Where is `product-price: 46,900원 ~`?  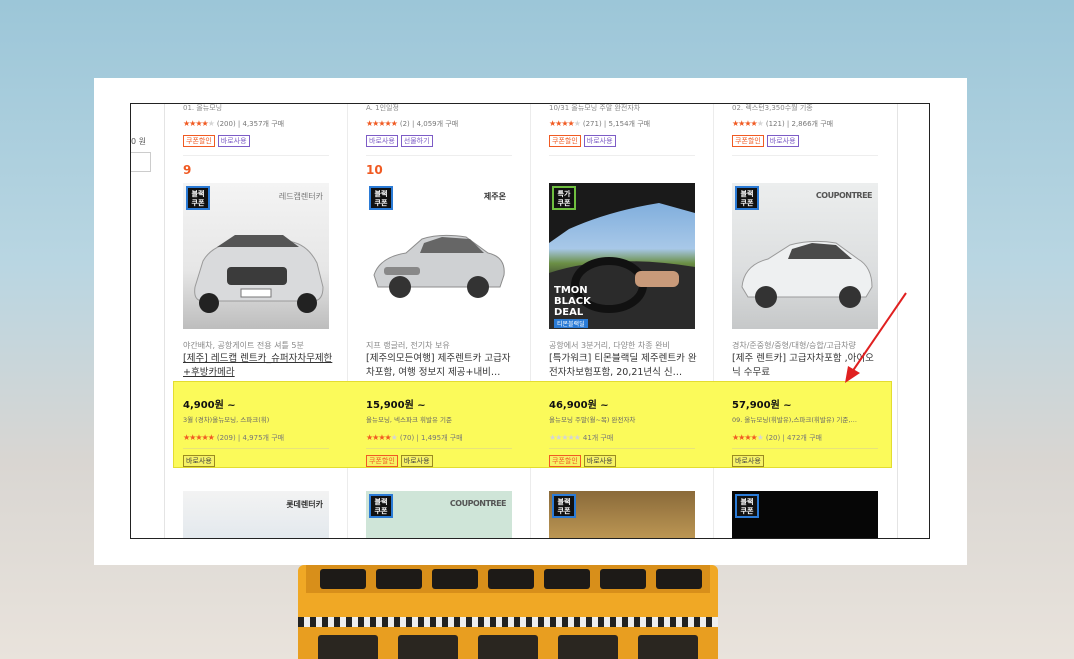 product-price: 46,900원 ~ is located at coordinates (579, 405).